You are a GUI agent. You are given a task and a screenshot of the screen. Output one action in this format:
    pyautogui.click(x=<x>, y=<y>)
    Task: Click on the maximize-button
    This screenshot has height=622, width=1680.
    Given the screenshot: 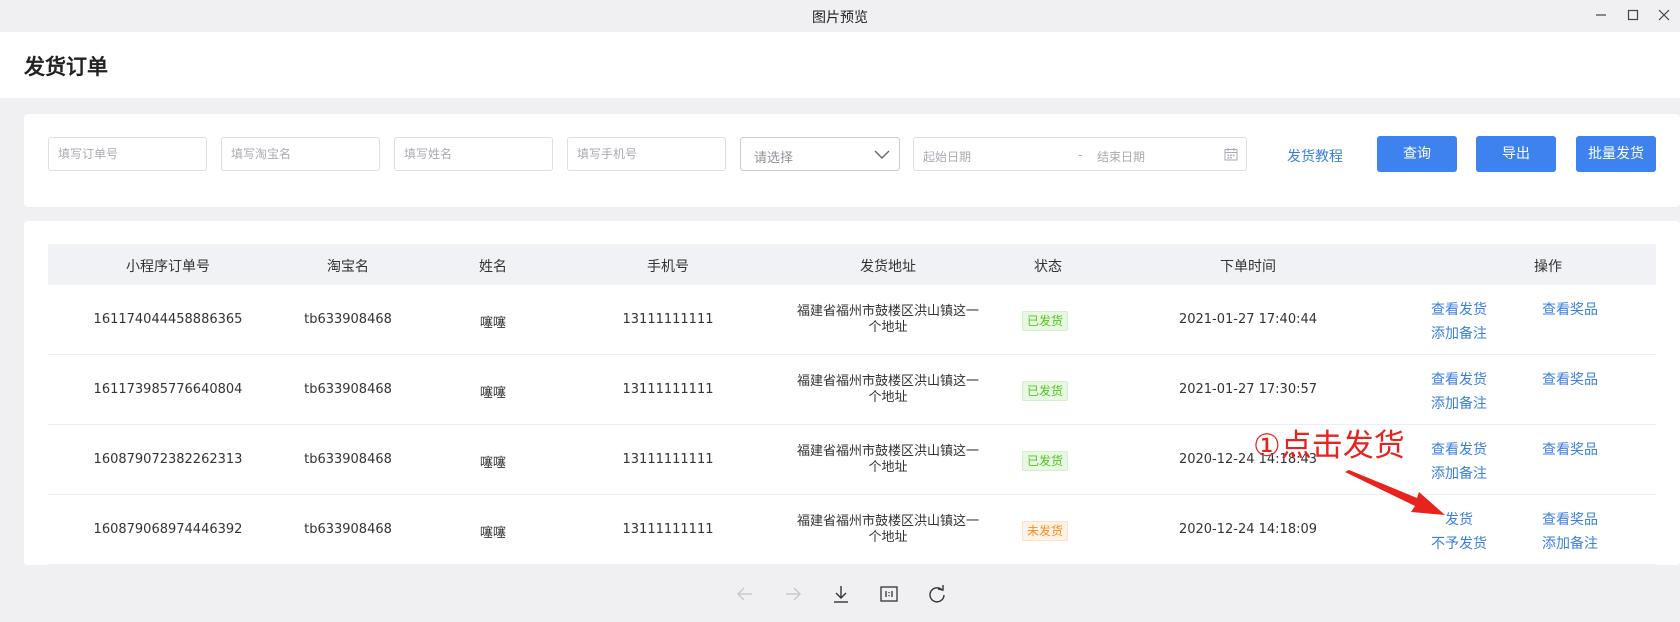 What is the action you would take?
    pyautogui.click(x=1633, y=15)
    